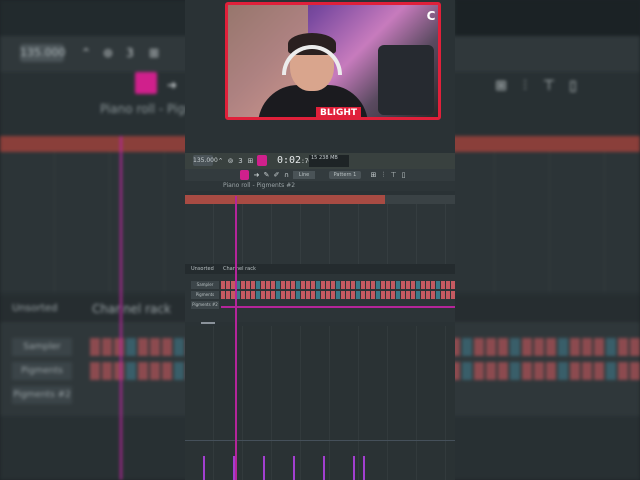  Describe the element at coordinates (259, 185) in the screenshot. I see `piano-roll-title: Piano roll - Pigments #2` at that location.